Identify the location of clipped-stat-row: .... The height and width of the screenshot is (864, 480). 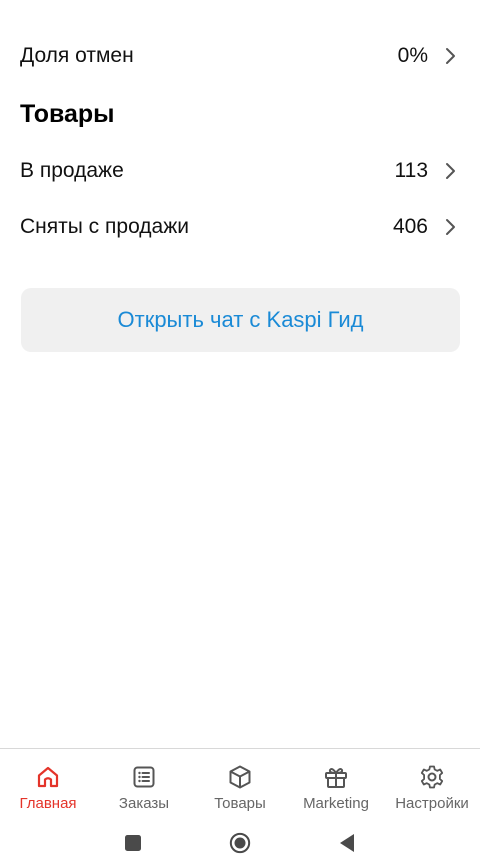
(238, 5).